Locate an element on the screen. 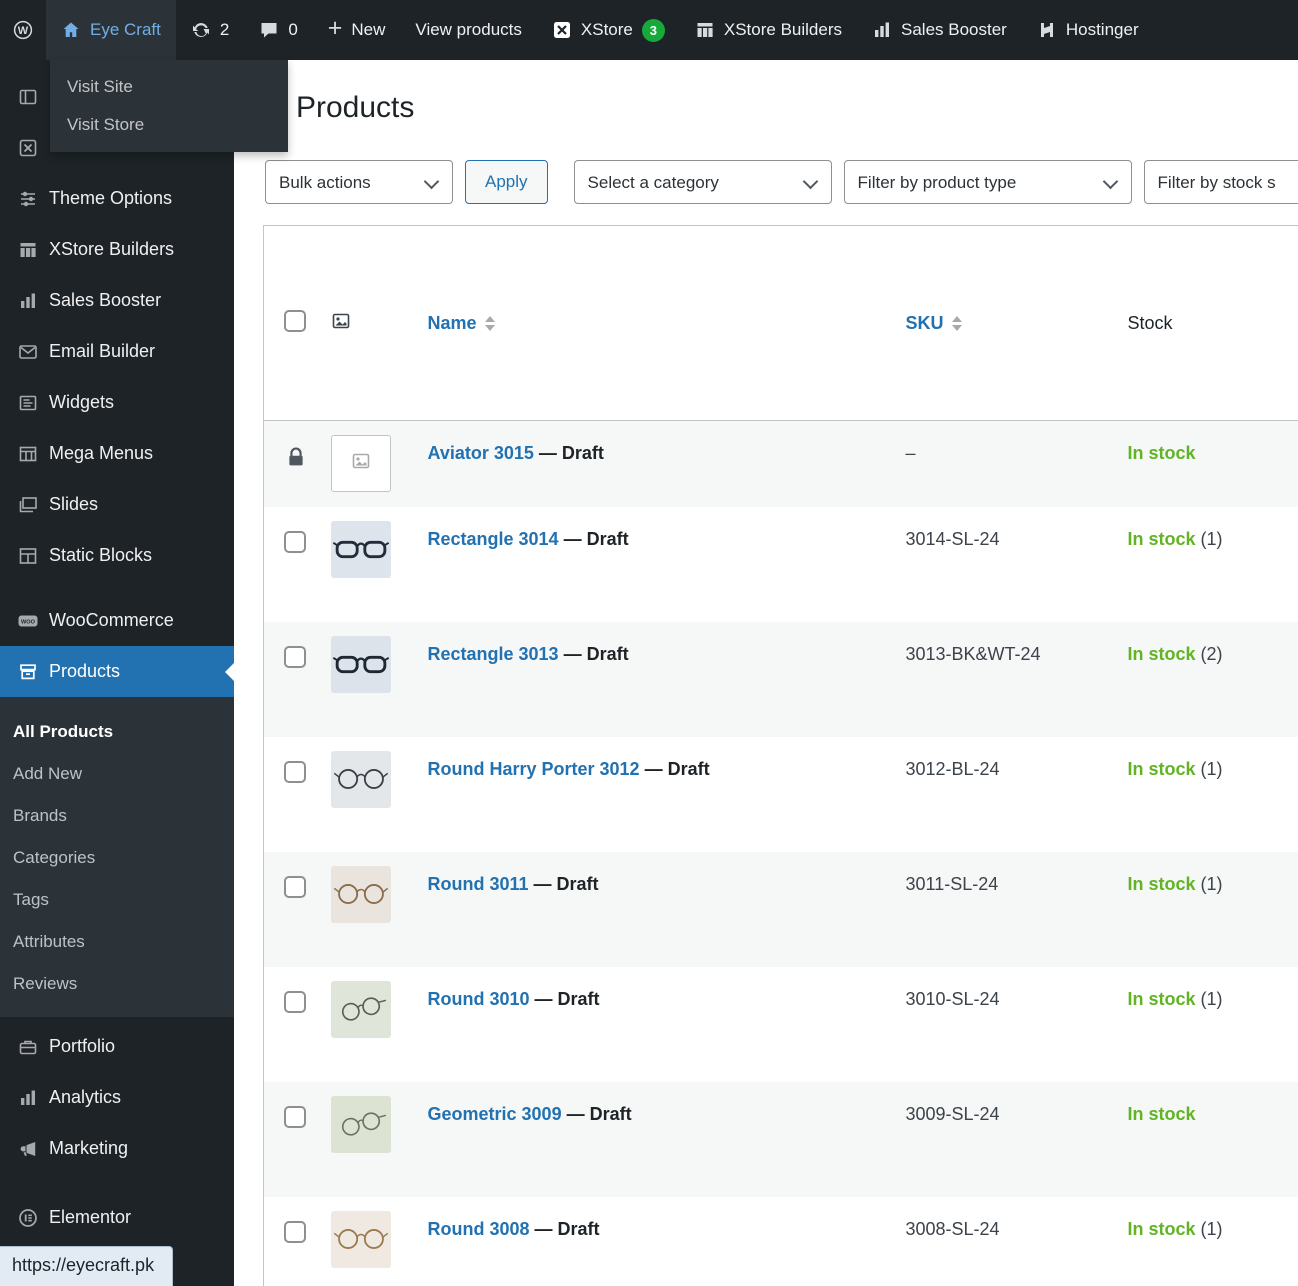  xstore-menu-button: XStore 3 is located at coordinates (608, 30).